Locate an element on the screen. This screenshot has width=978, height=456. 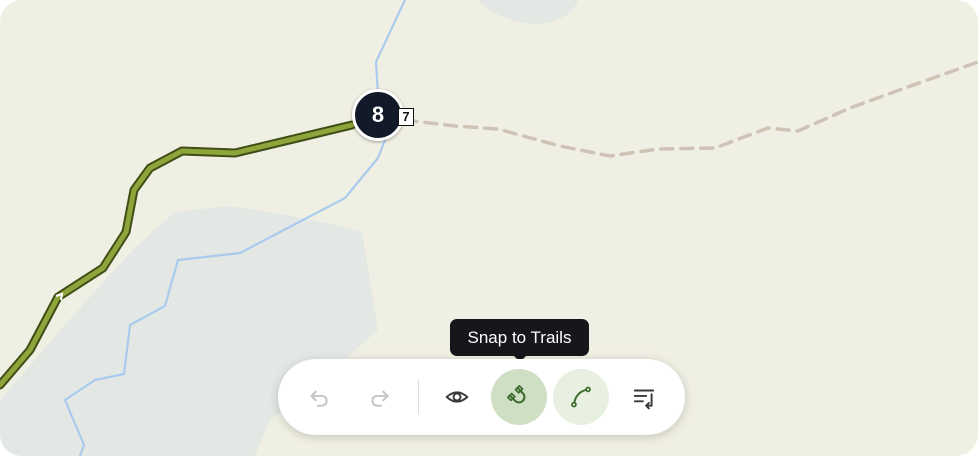
reverse-route-button is located at coordinates (644, 397).